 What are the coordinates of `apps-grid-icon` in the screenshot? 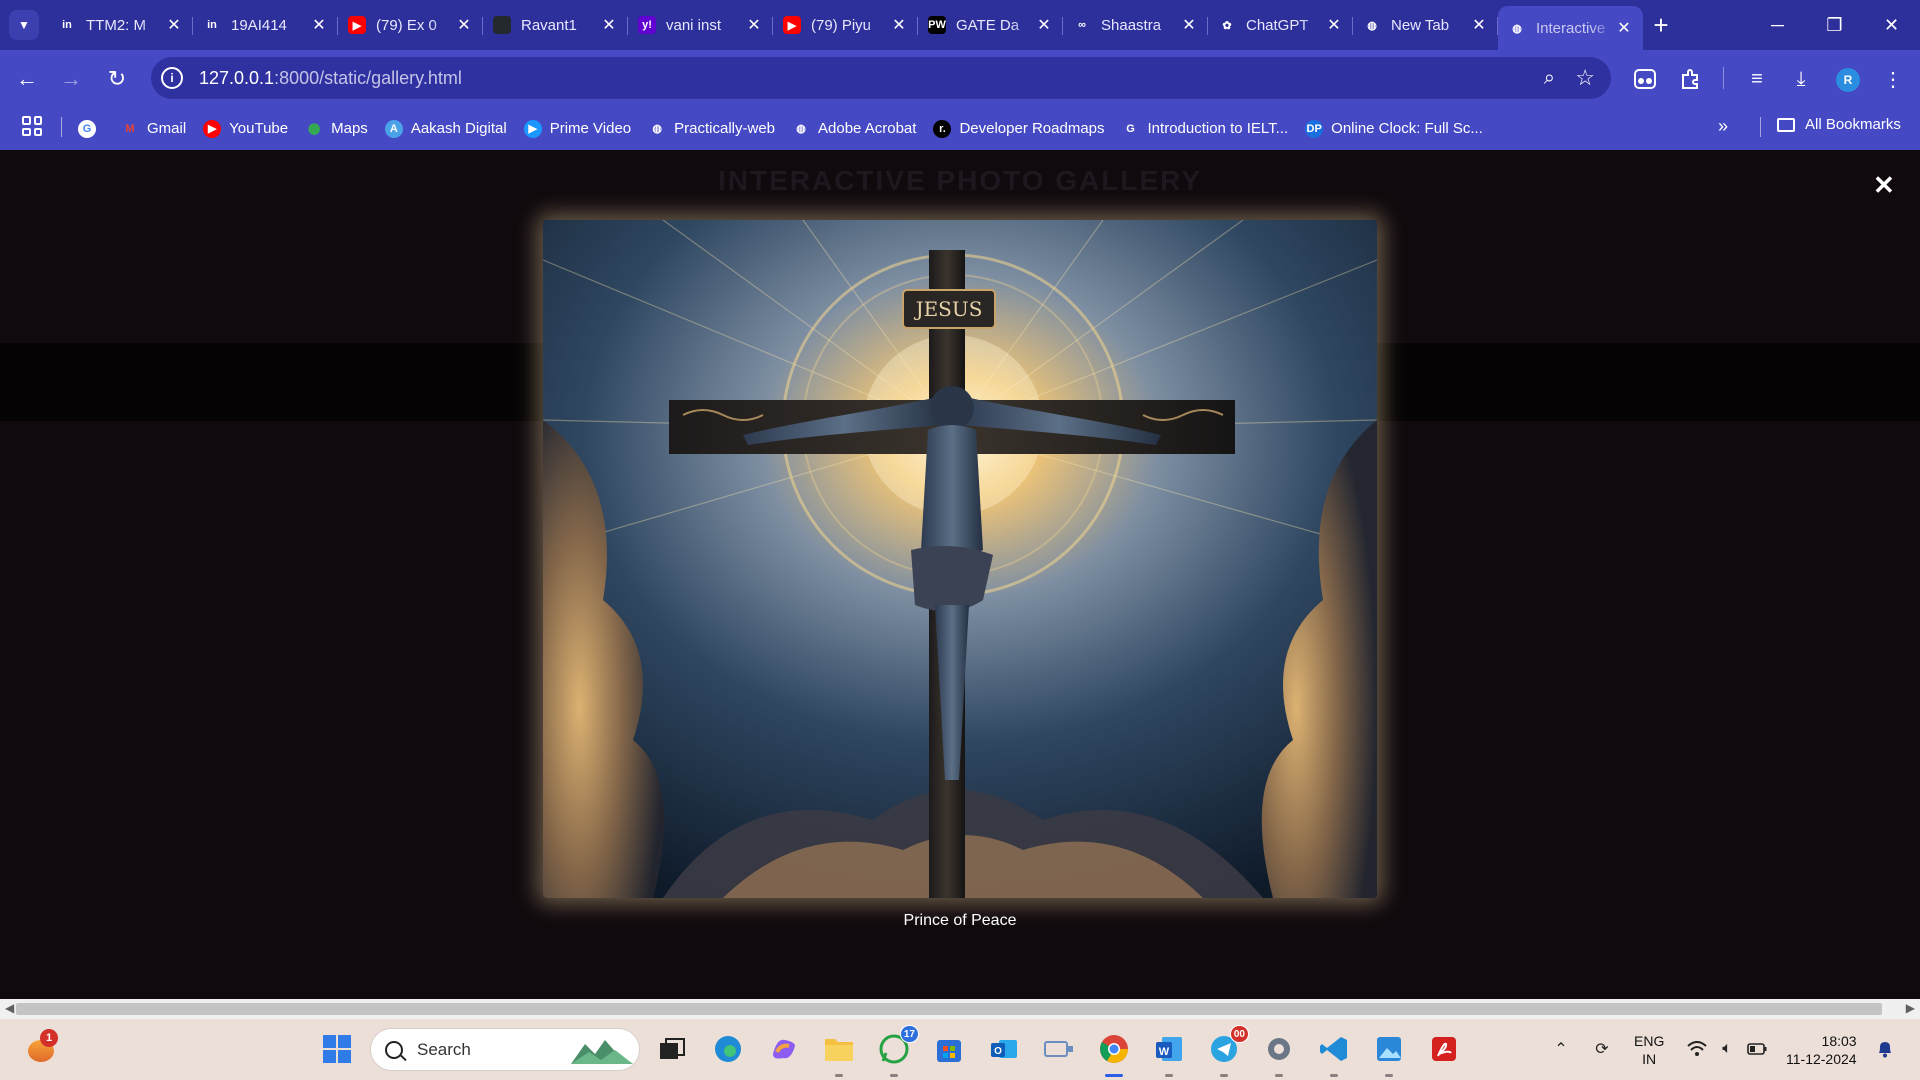 It's located at (32, 126).